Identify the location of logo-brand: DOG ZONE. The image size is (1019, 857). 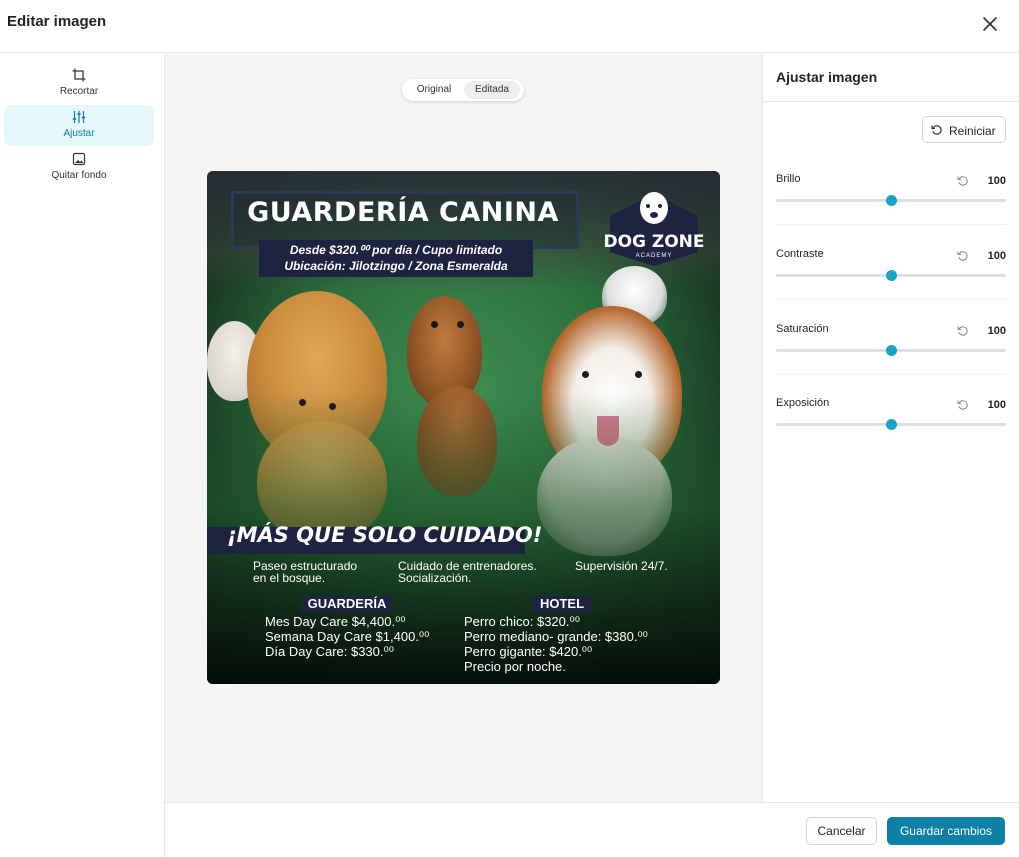
(654, 242).